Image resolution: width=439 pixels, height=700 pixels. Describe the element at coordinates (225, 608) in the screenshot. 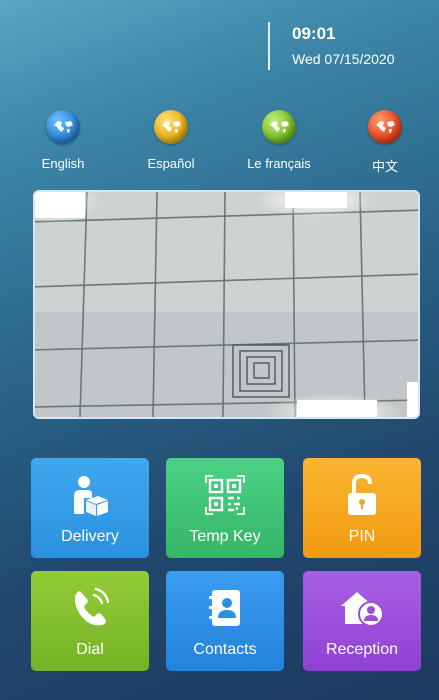

I see `contacts-icon` at that location.